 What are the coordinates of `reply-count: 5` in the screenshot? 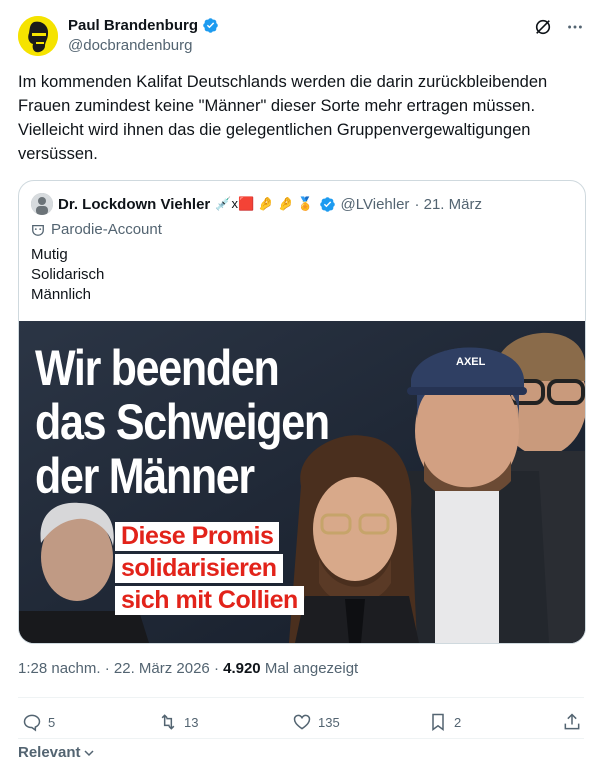 It's located at (52, 722).